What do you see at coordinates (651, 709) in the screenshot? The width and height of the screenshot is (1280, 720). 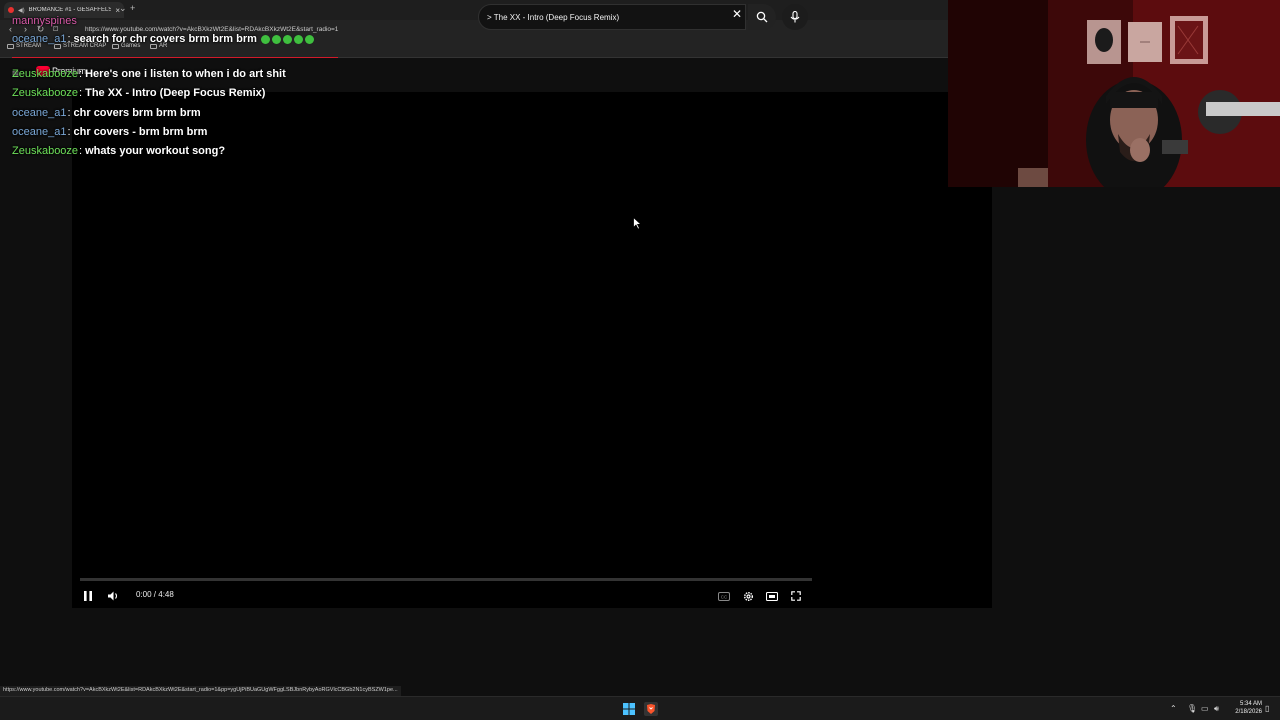 I see `brave-browser-icon` at bounding box center [651, 709].